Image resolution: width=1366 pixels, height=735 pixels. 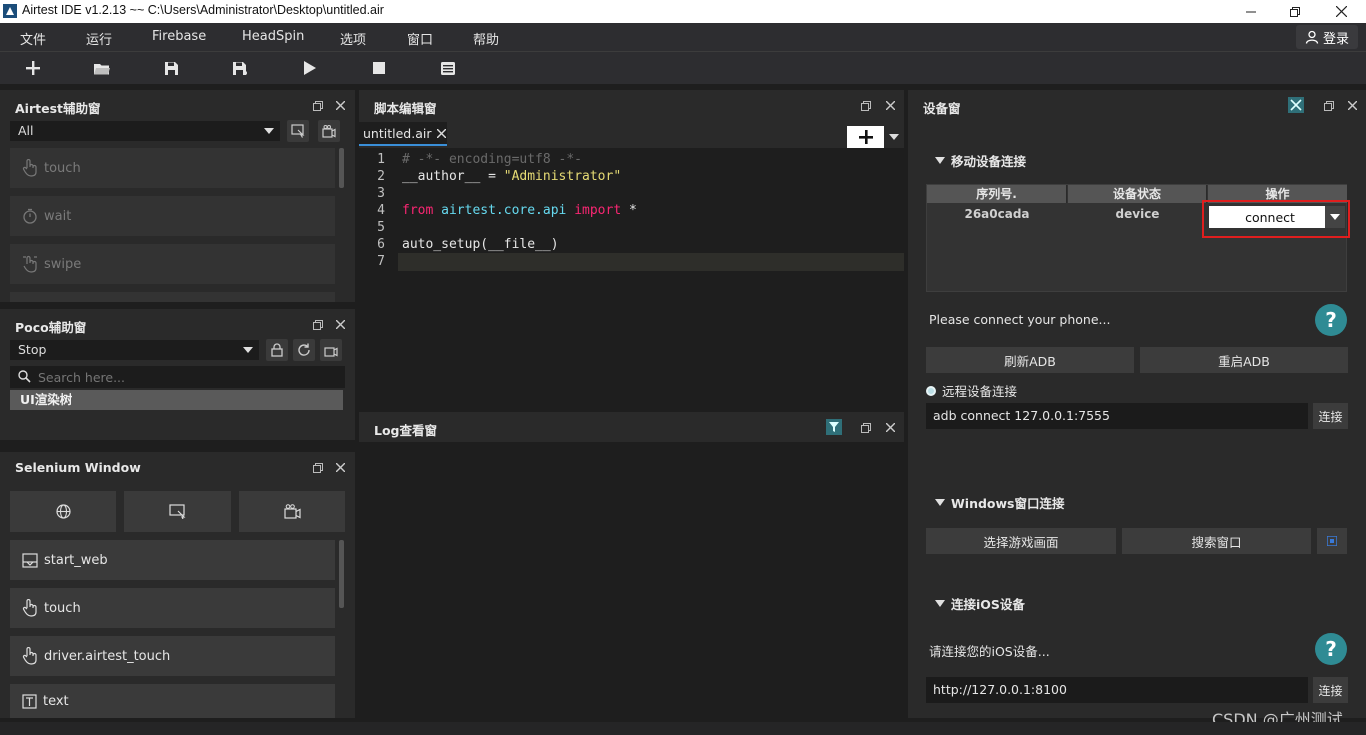 I want to click on code-line-4: from airtest.core.api import *, so click(x=519, y=211).